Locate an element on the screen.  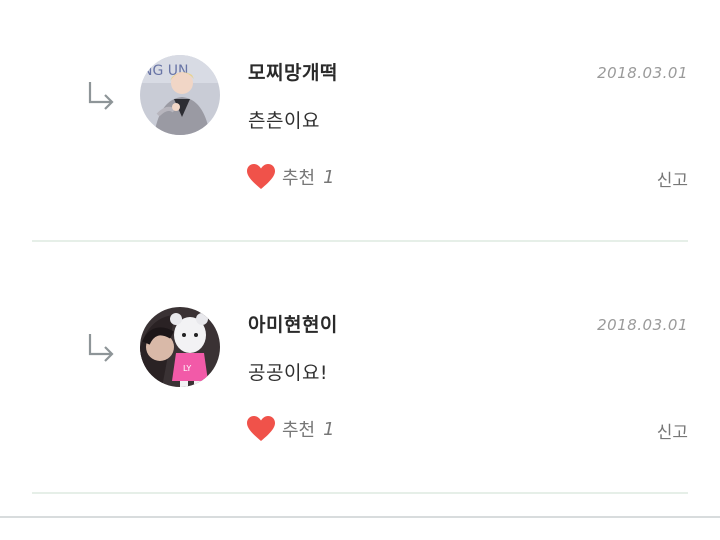
avatar: LY is located at coordinates (180, 347).